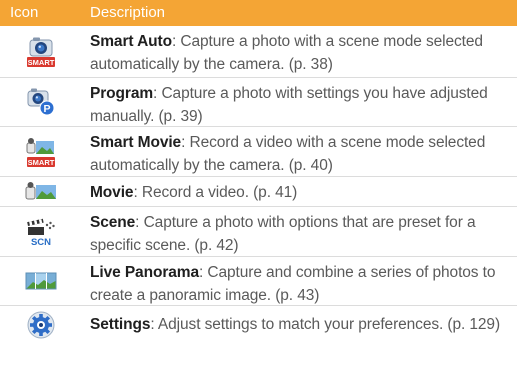 Image resolution: width=517 pixels, height=374 pixels. Describe the element at coordinates (299, 191) in the screenshot. I see `description-cell: Movie: Record a video. (p. 41)` at that location.